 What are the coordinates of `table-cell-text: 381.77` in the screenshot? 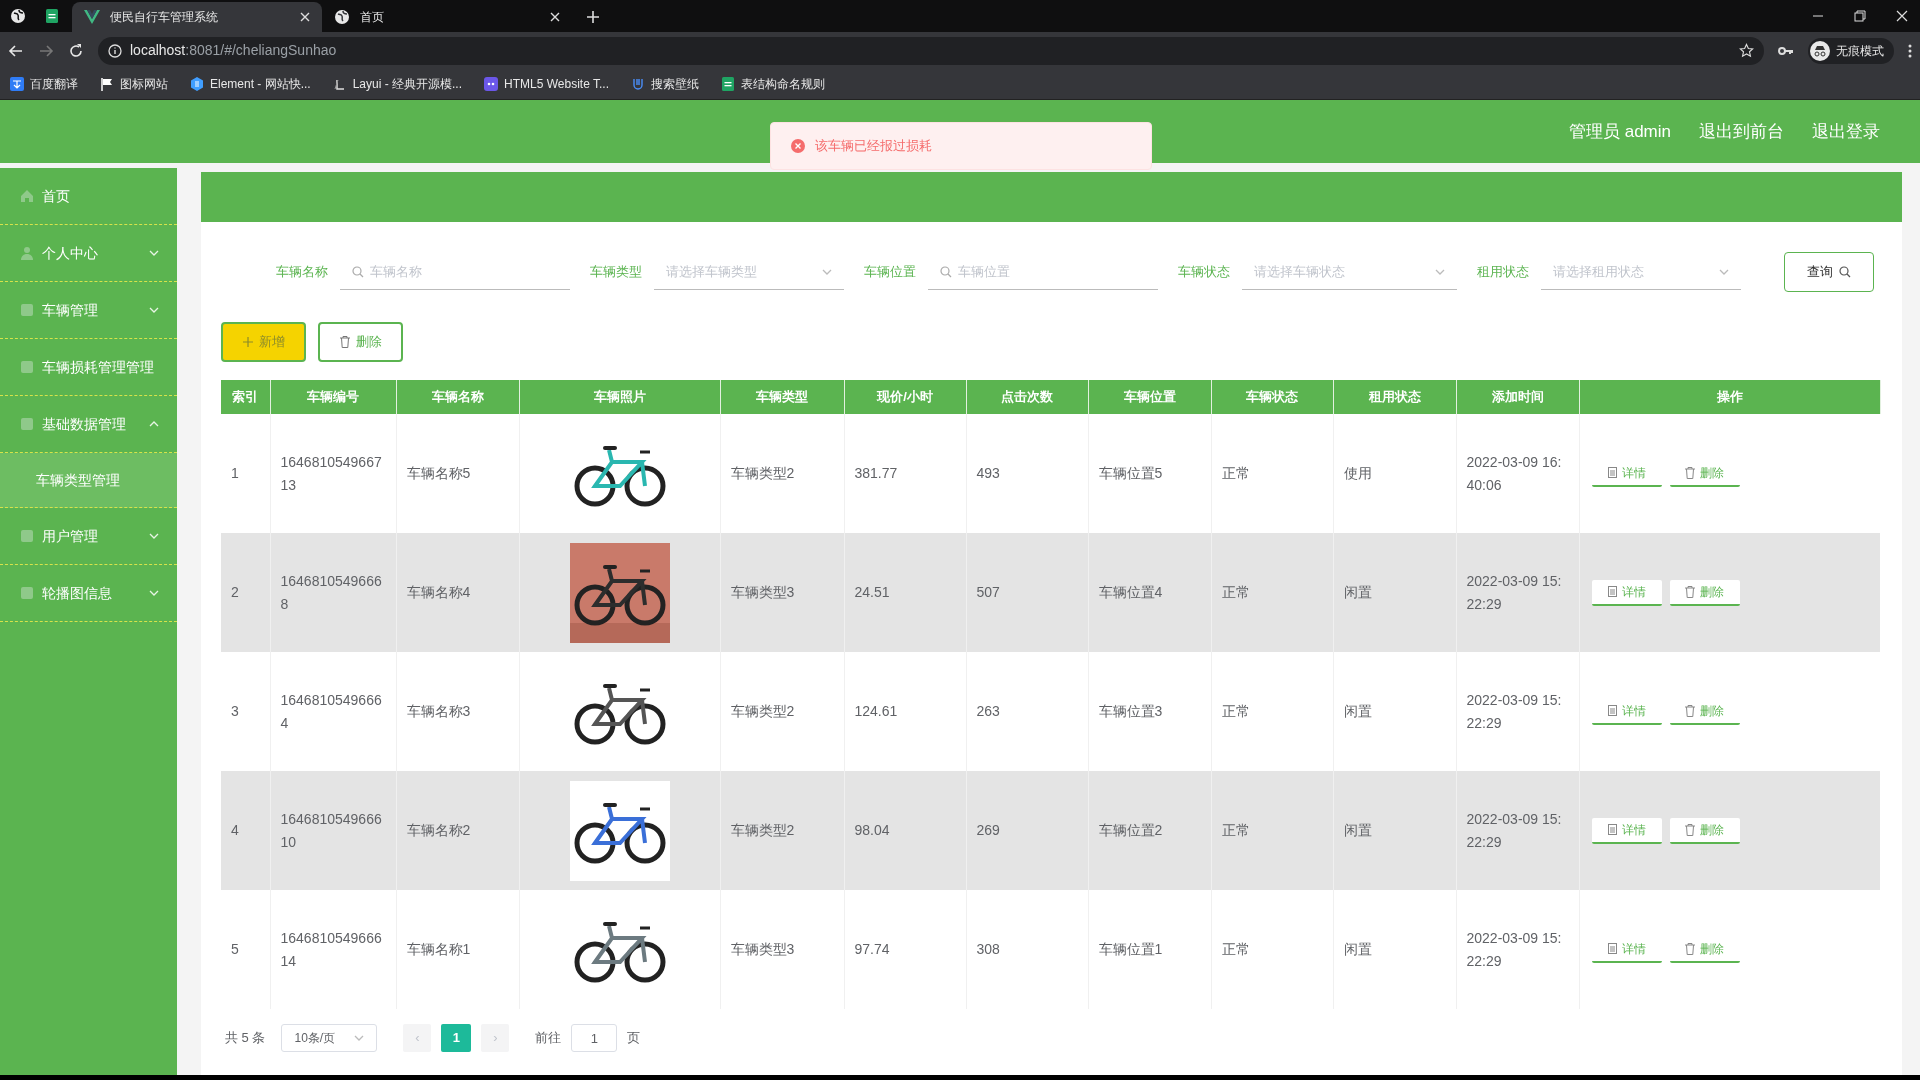 It's located at (876, 473).